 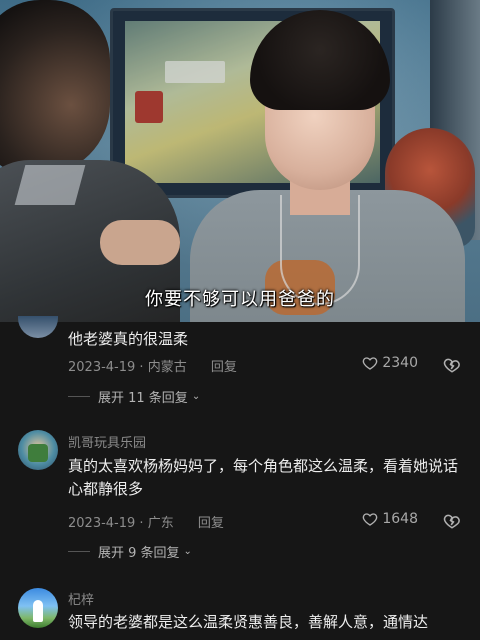 What do you see at coordinates (128, 339) in the screenshot?
I see `comment-1-text: 他老婆真的很温柔` at bounding box center [128, 339].